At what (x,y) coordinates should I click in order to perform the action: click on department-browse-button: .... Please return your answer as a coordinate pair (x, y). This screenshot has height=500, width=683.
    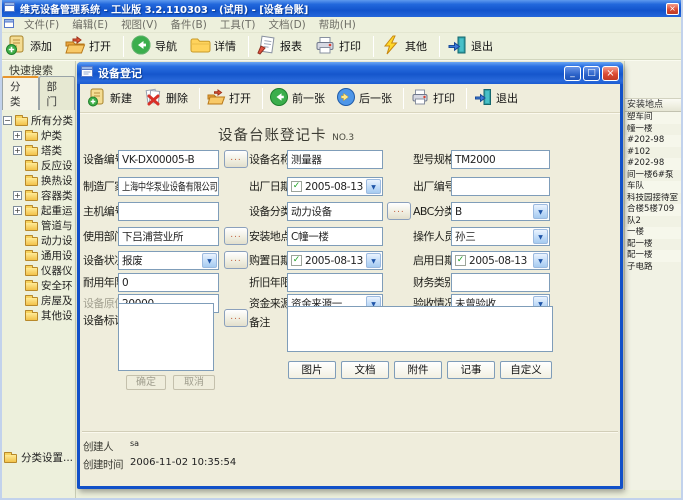
    Looking at the image, I should click on (236, 236).